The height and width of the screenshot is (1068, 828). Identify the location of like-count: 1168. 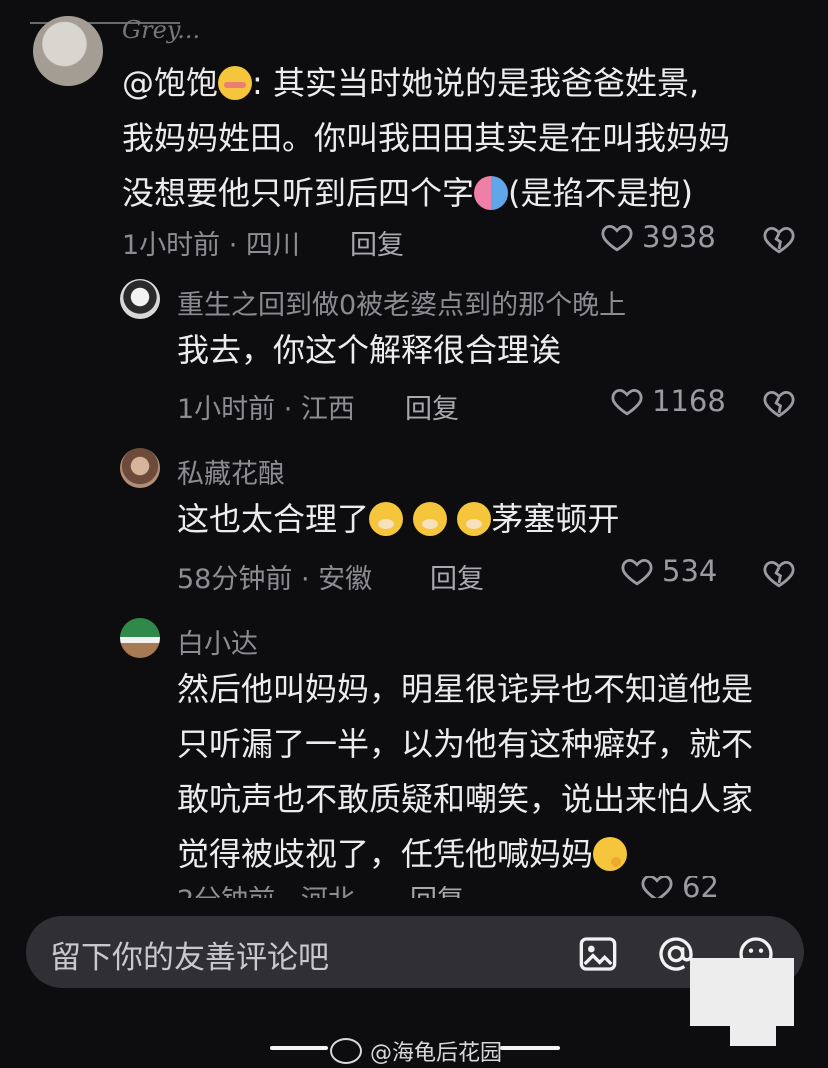
(689, 401).